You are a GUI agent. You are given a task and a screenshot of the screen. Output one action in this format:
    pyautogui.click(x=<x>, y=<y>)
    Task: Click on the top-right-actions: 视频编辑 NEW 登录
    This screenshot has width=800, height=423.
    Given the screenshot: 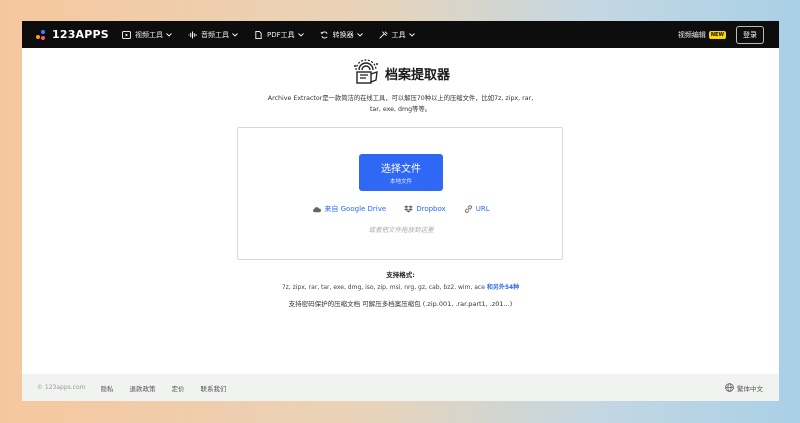 What is the action you would take?
    pyautogui.click(x=721, y=34)
    